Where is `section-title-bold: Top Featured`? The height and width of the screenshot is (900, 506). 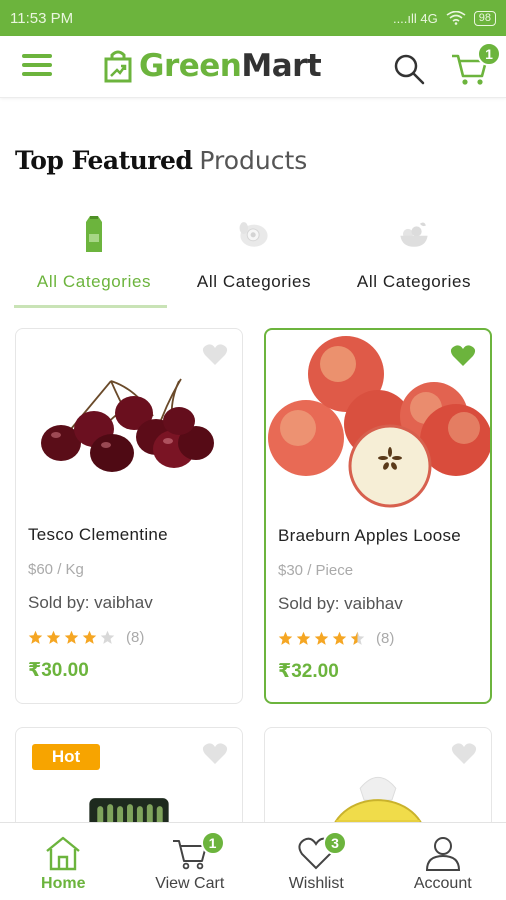
section-title-bold: Top Featured is located at coordinates (104, 160).